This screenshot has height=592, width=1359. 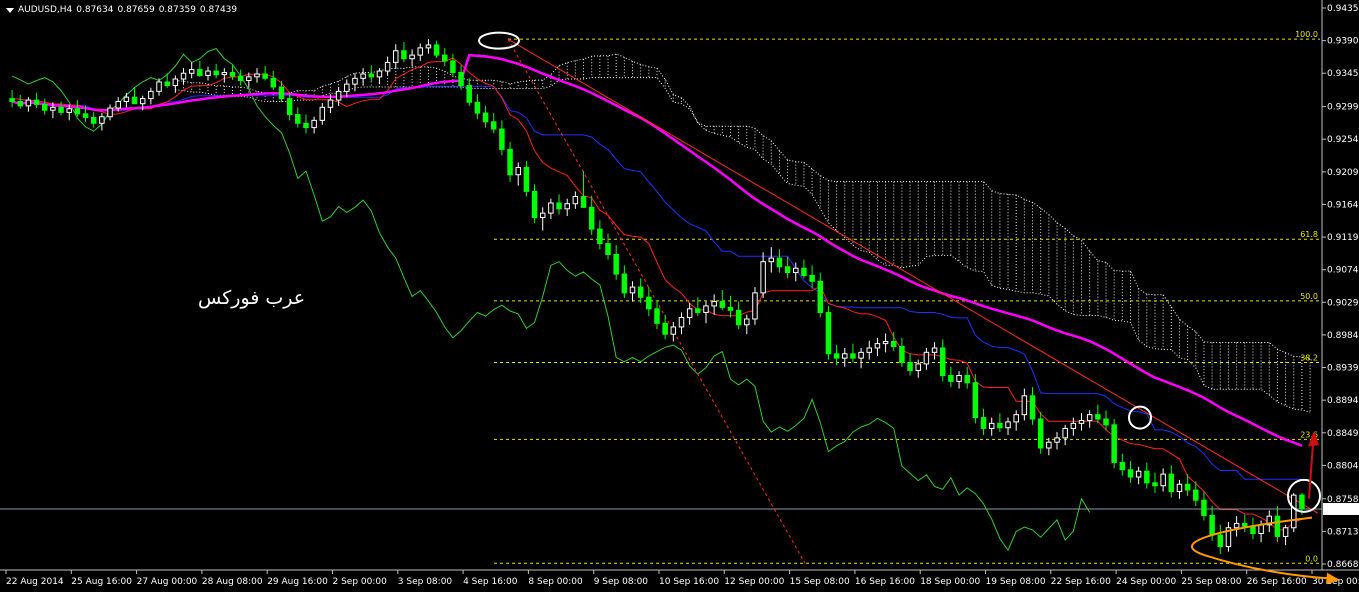 I want to click on low-value: 0.87359, so click(x=177, y=10).